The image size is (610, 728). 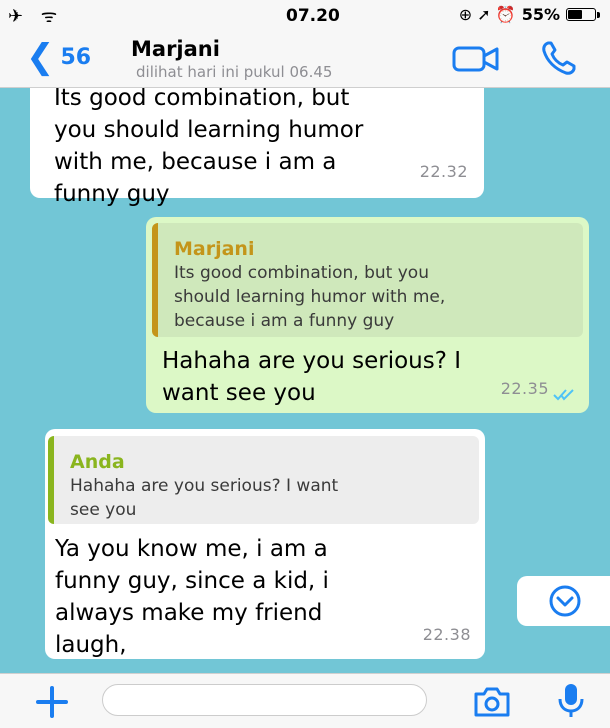 I want to click on phone-icon, so click(x=559, y=58).